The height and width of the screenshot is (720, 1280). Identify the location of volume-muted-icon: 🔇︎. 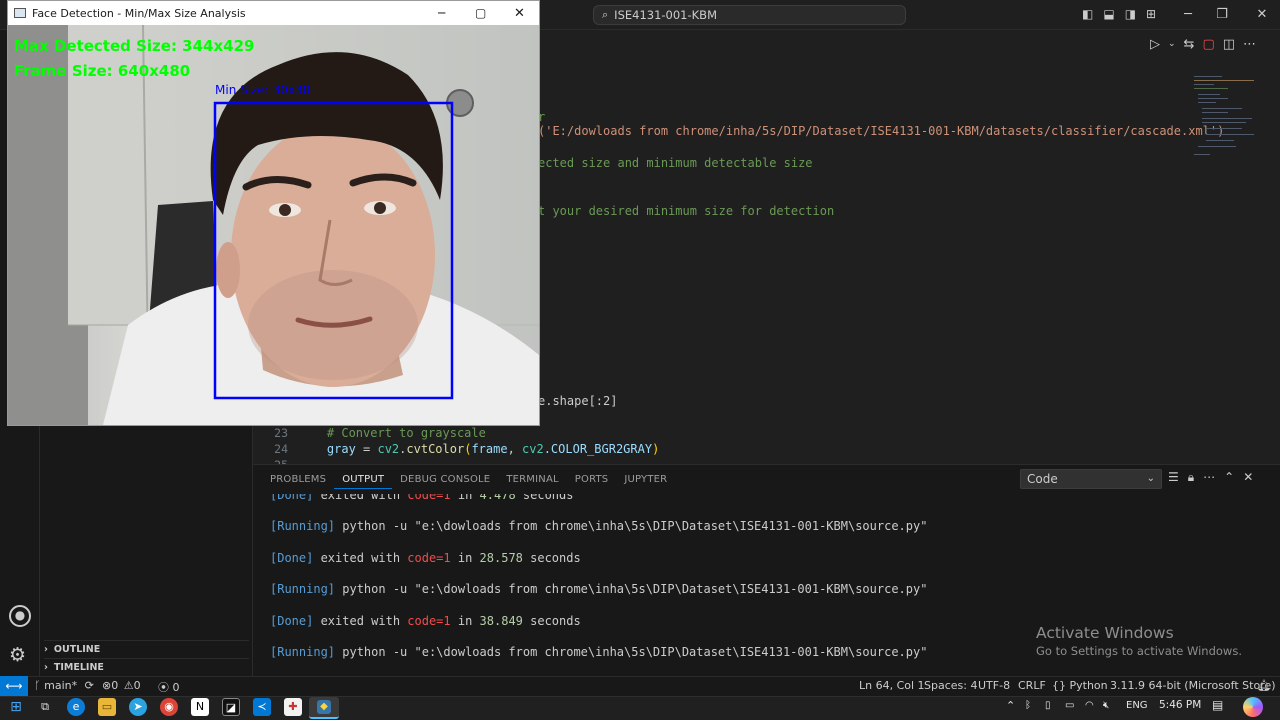
(1106, 705).